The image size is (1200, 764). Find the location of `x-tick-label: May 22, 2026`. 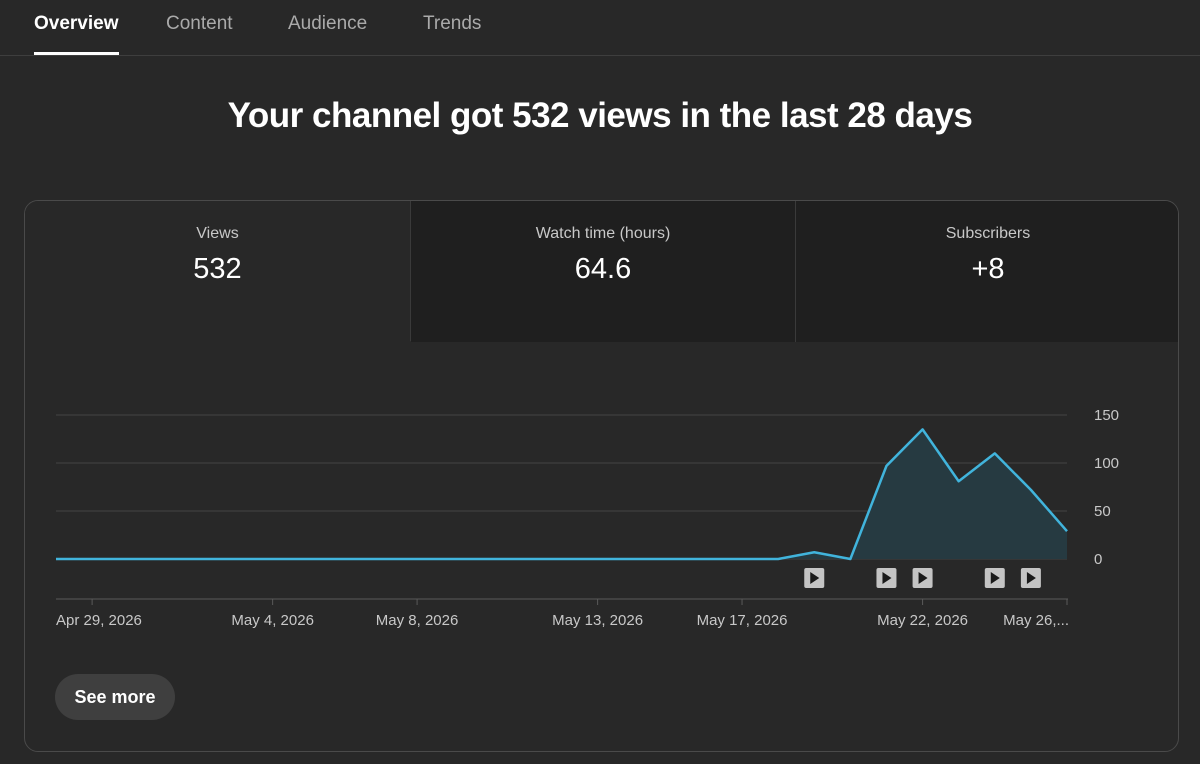

x-tick-label: May 22, 2026 is located at coordinates (922, 620).